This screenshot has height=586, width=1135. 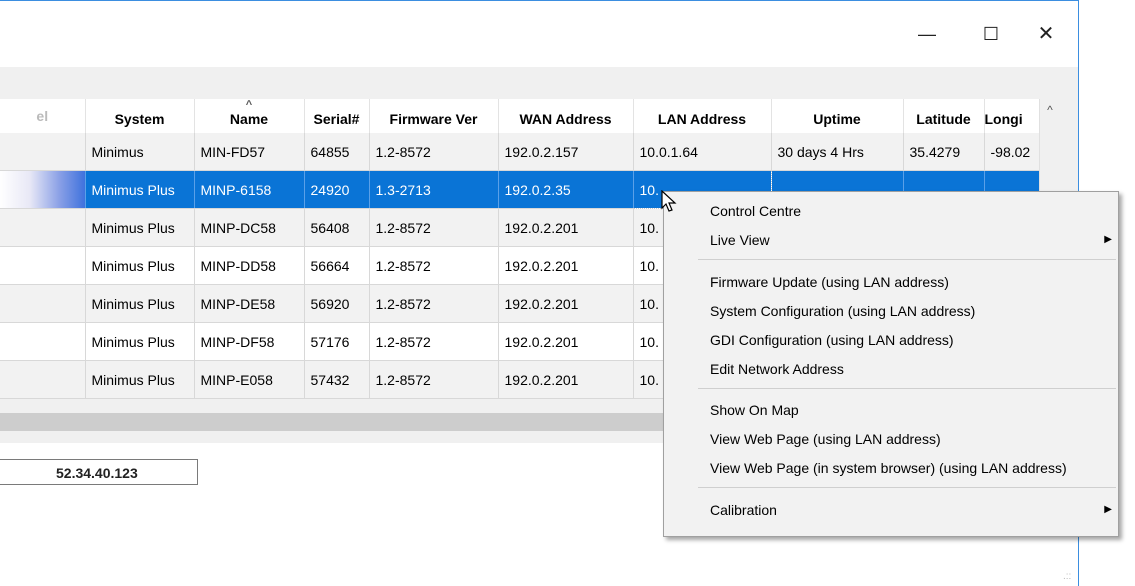 I want to click on menu-item-label: Calibration, so click(x=743, y=510).